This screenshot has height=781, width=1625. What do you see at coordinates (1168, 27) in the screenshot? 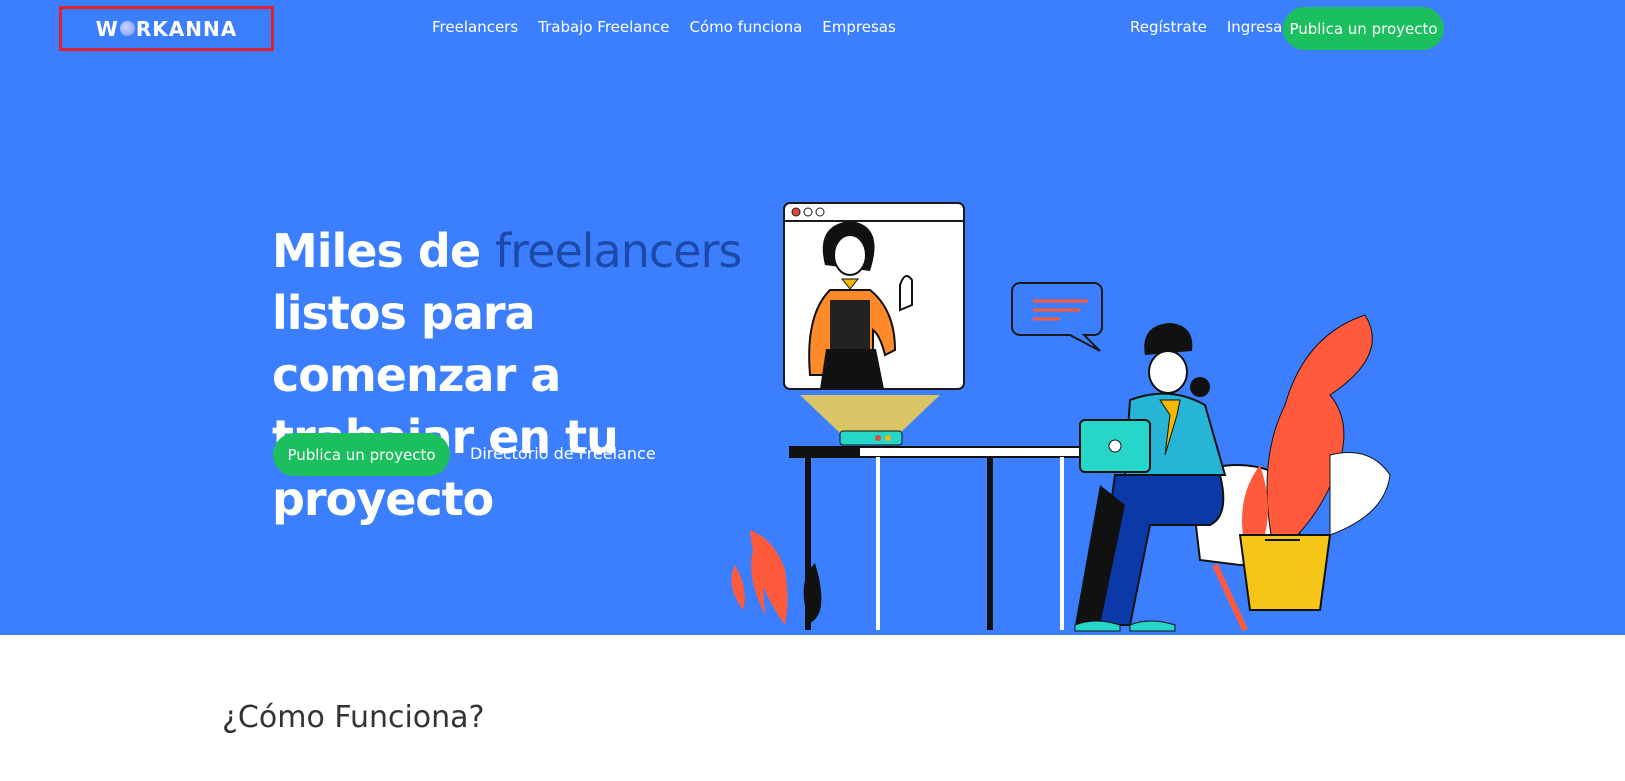
I see `register-link: Regístrate` at bounding box center [1168, 27].